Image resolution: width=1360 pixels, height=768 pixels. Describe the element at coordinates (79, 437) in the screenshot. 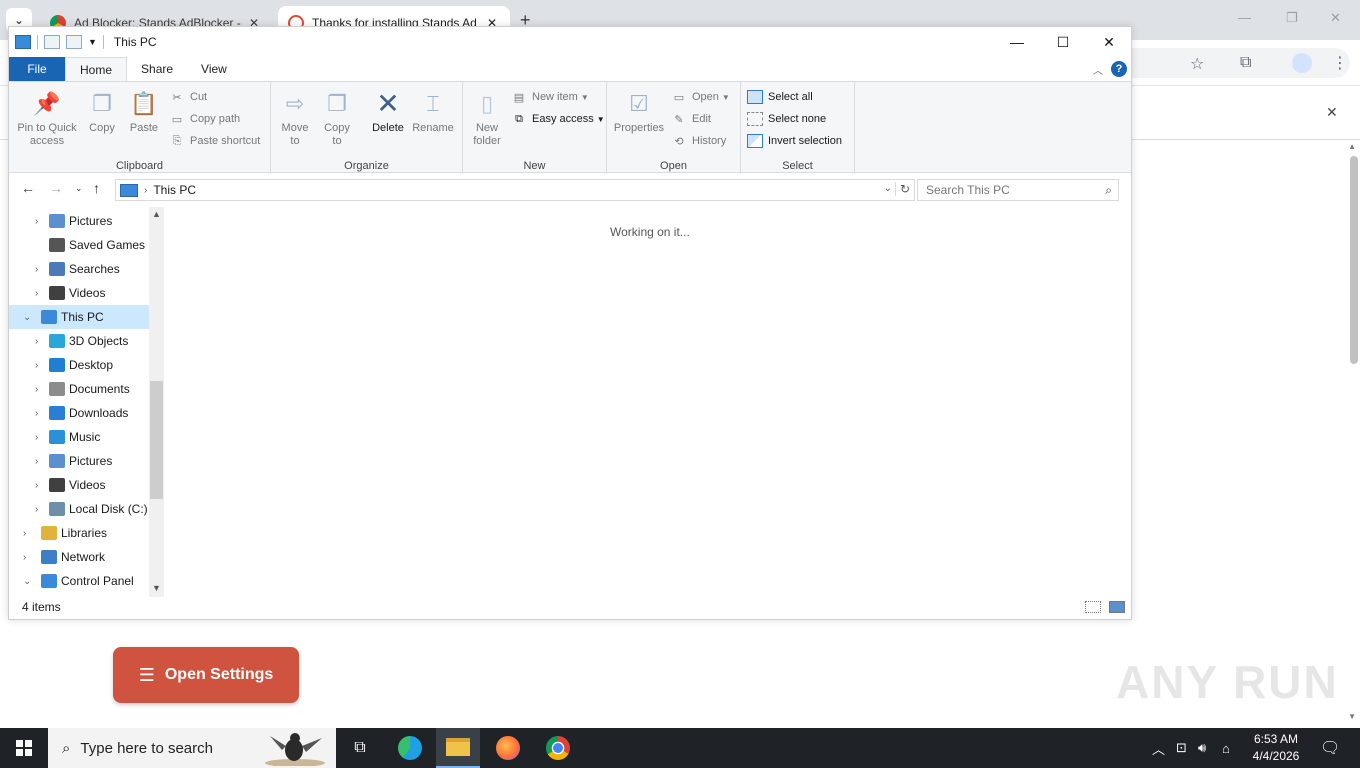

I see `nav-item: › Music` at that location.